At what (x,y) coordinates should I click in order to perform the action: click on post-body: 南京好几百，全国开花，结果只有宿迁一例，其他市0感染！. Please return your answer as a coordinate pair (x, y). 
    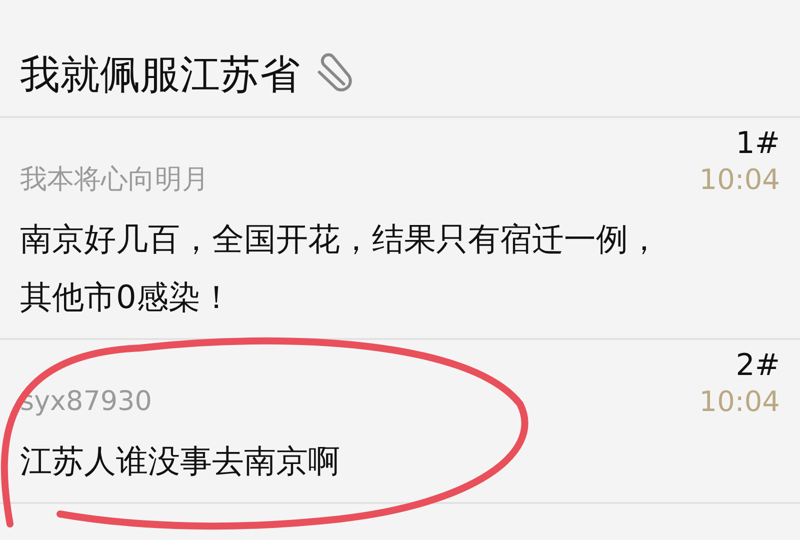
    Looking at the image, I should click on (340, 268).